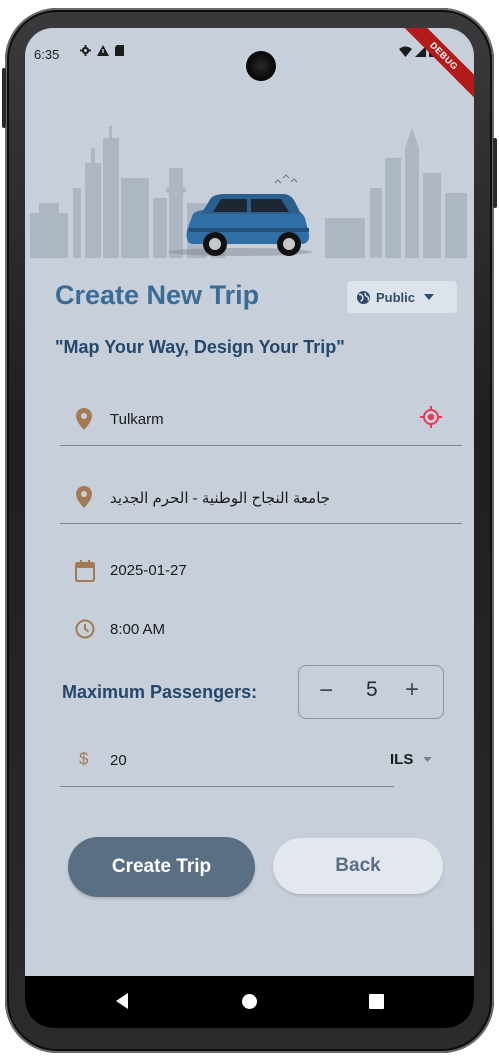  Describe the element at coordinates (157, 295) in the screenshot. I see `page-title: Create New Trip` at that location.